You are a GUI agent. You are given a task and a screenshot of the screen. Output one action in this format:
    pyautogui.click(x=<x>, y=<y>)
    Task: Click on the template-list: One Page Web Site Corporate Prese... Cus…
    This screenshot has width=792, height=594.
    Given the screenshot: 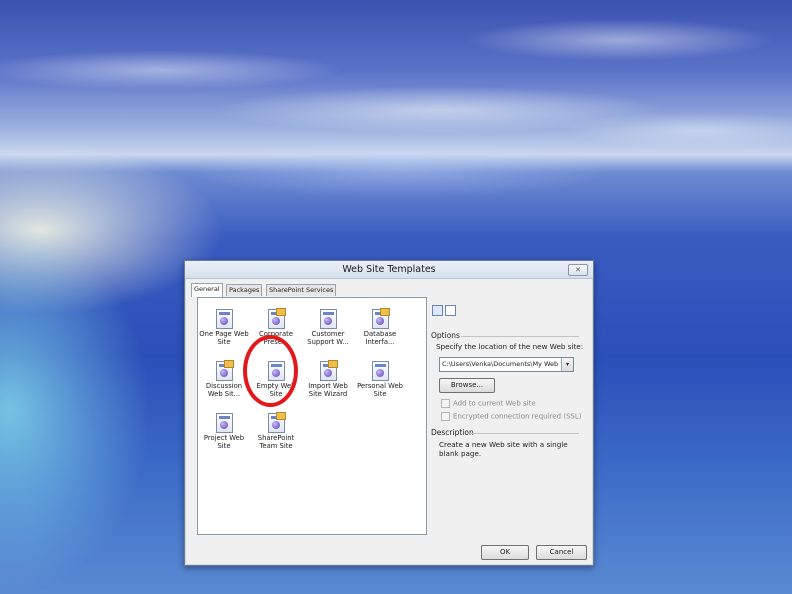 What is the action you would take?
    pyautogui.click(x=312, y=416)
    